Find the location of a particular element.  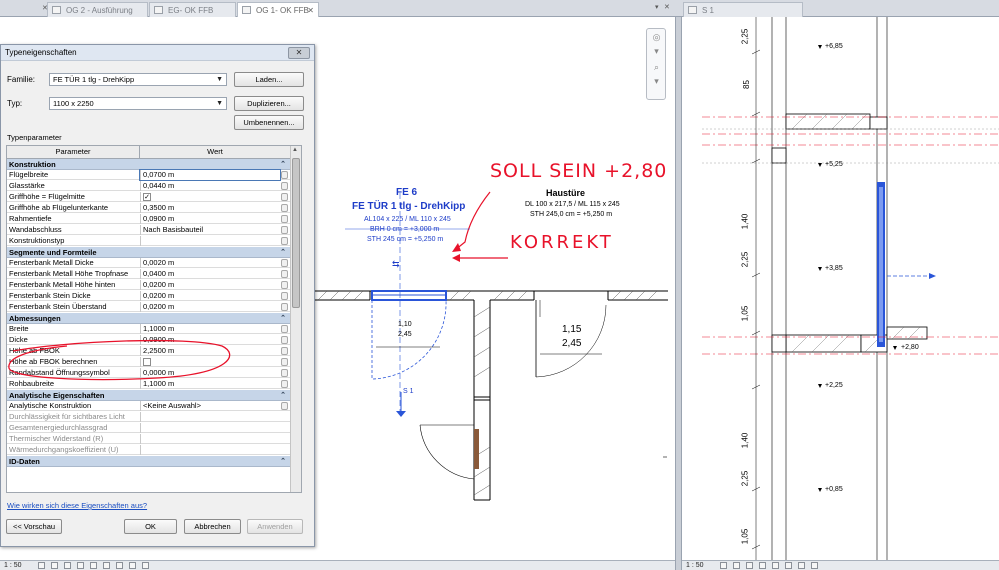

family-select: FE TÜR 1 tlg - DrehKipp ▼ is located at coordinates (138, 79).